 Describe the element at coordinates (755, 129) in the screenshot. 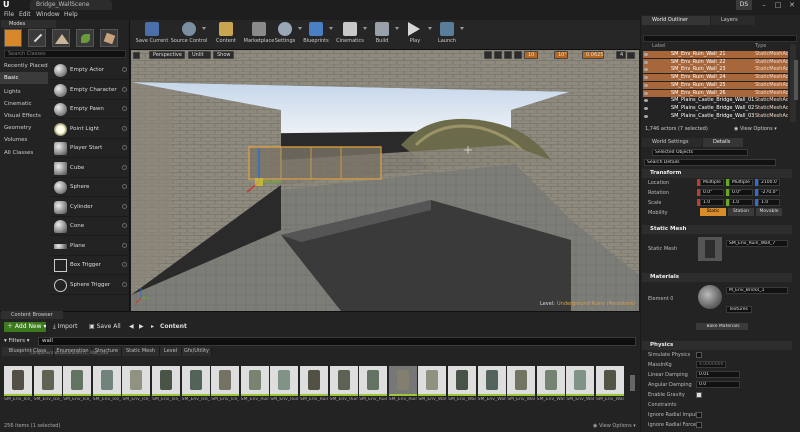

I see `outliner-view-options-button: ◉ View Options ▾` at that location.